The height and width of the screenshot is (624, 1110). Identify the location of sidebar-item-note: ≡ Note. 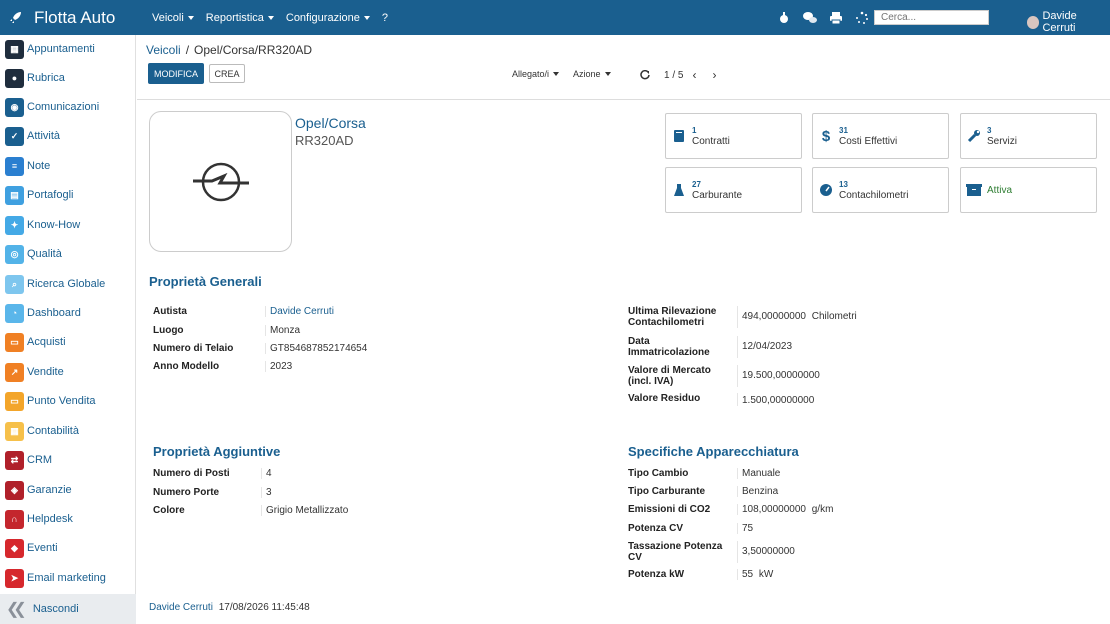
(27, 166).